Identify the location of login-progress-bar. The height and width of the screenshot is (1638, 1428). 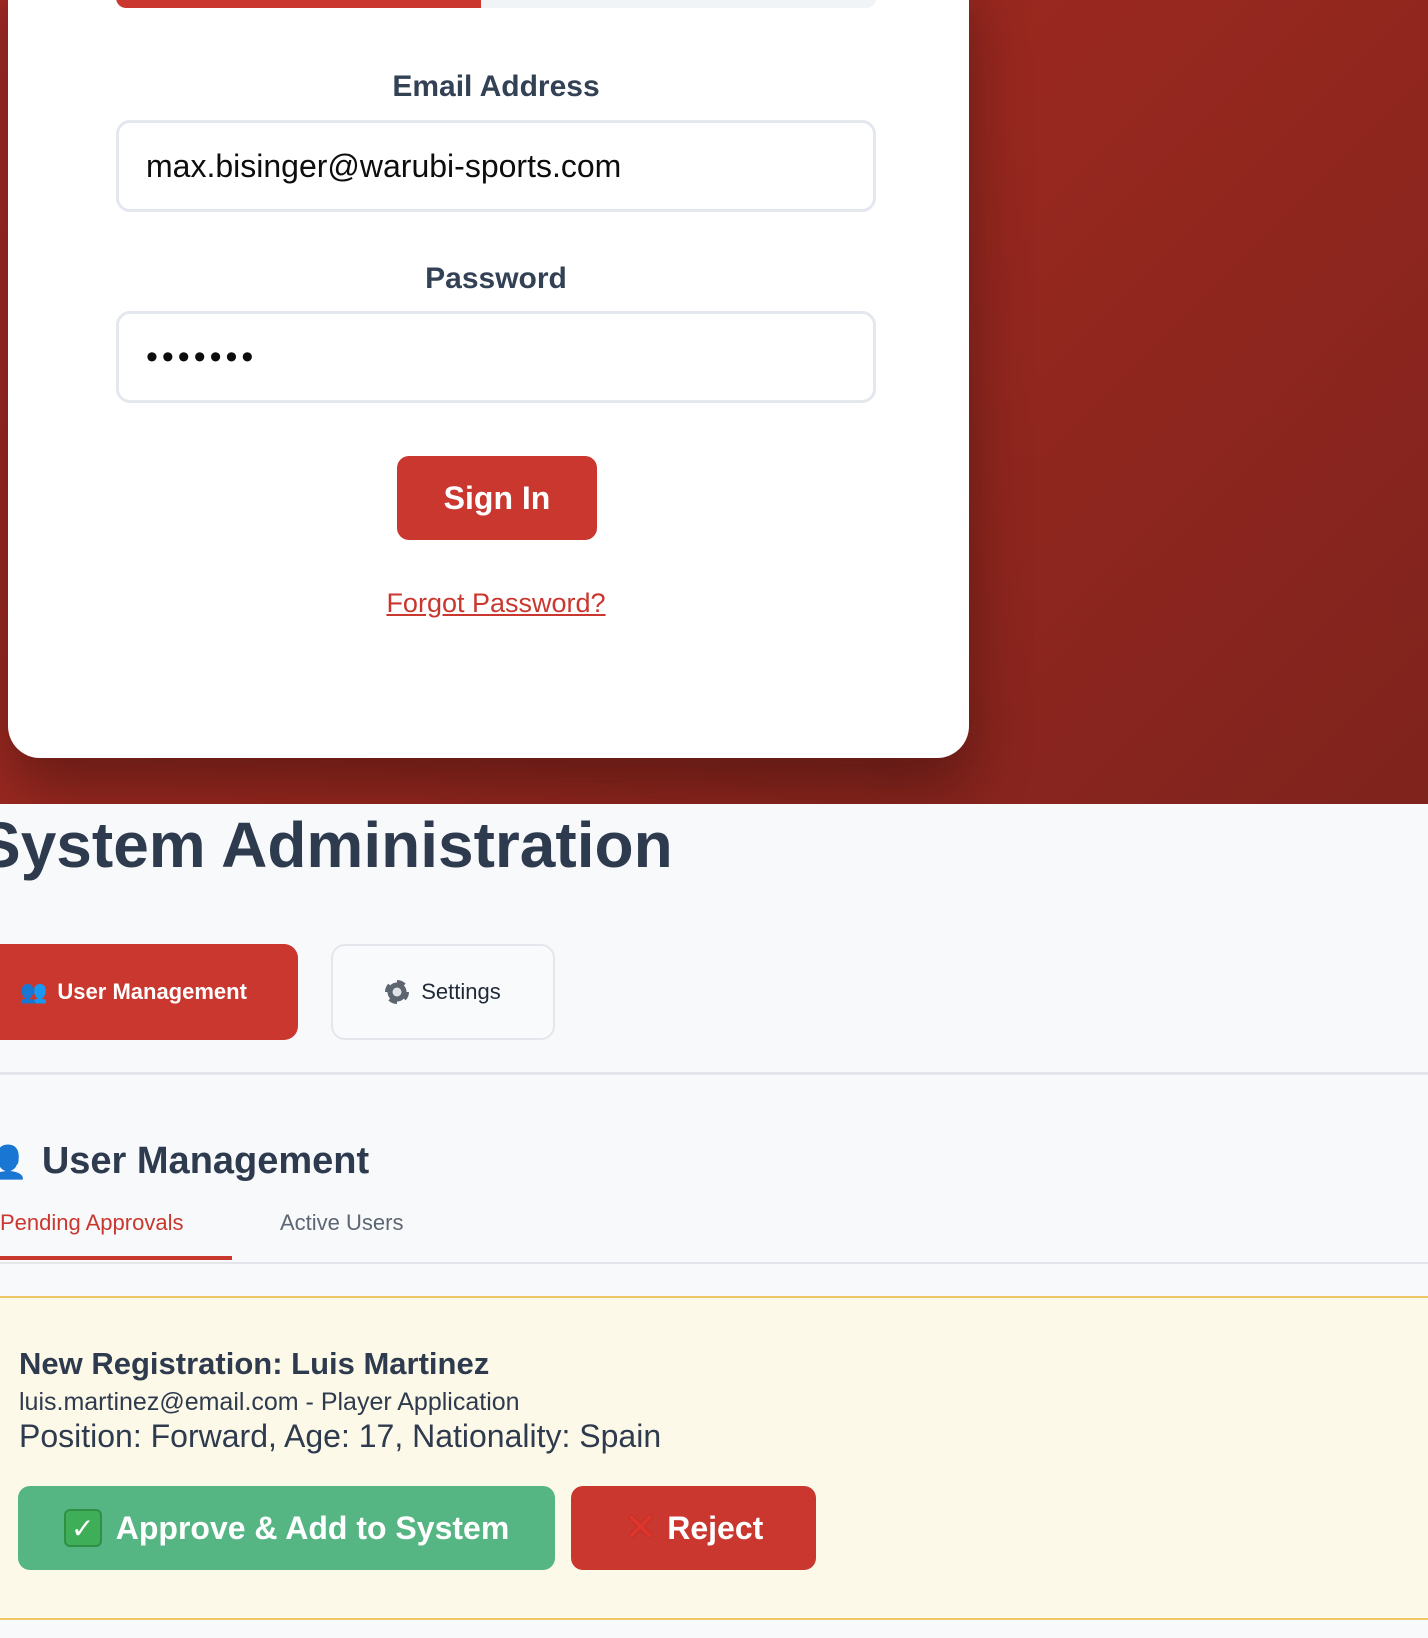
(496, 4).